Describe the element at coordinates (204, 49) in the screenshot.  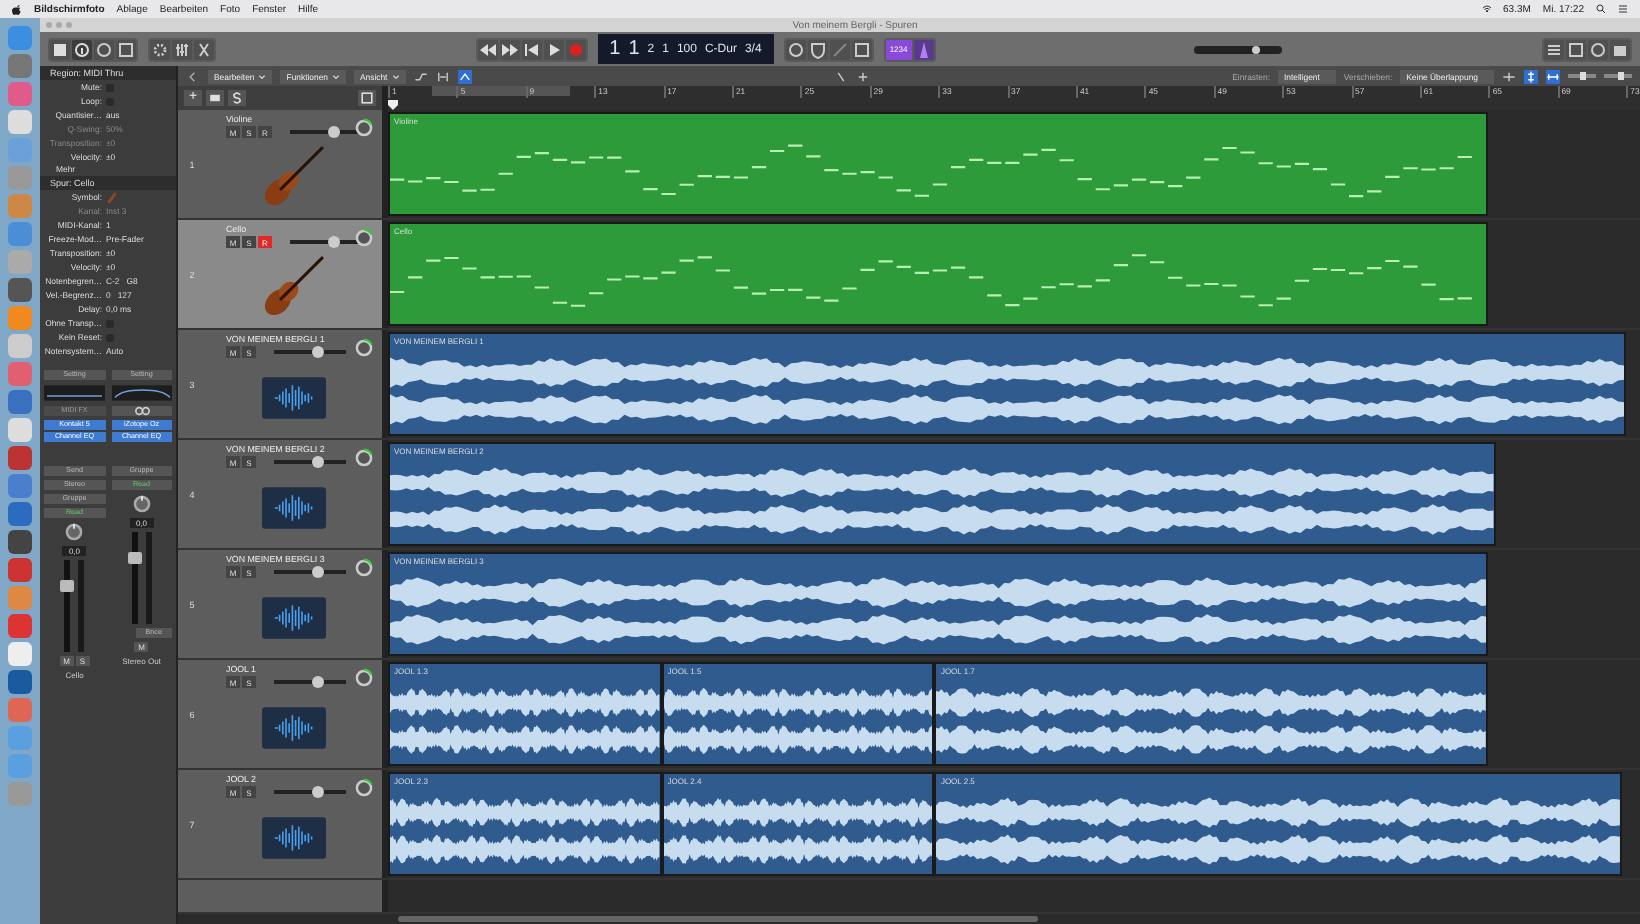
I see `scissors-icon` at that location.